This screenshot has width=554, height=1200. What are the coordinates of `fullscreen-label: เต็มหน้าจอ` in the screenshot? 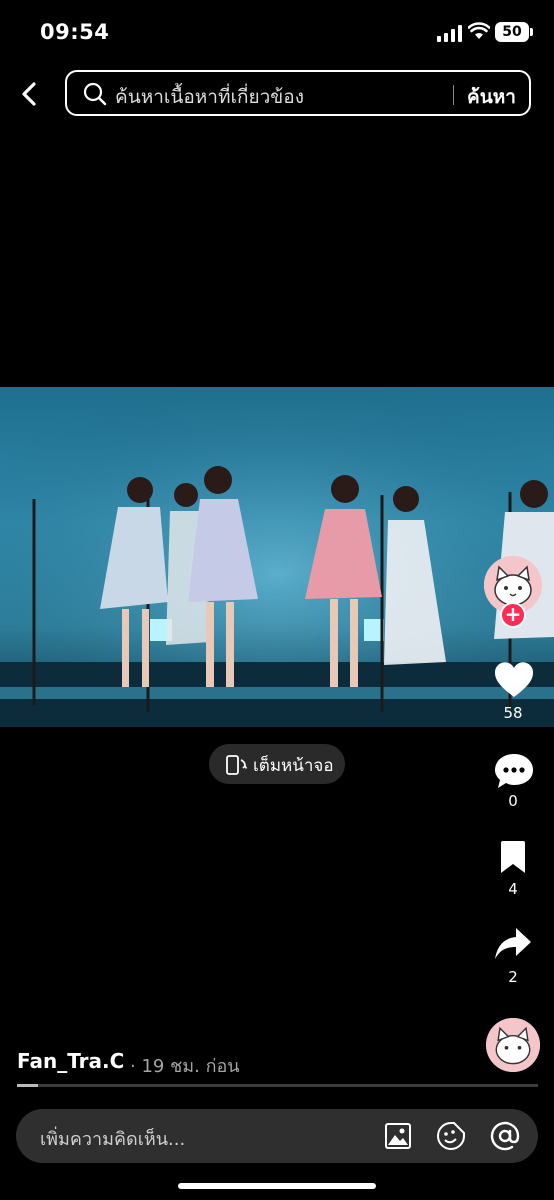 It's located at (293, 766).